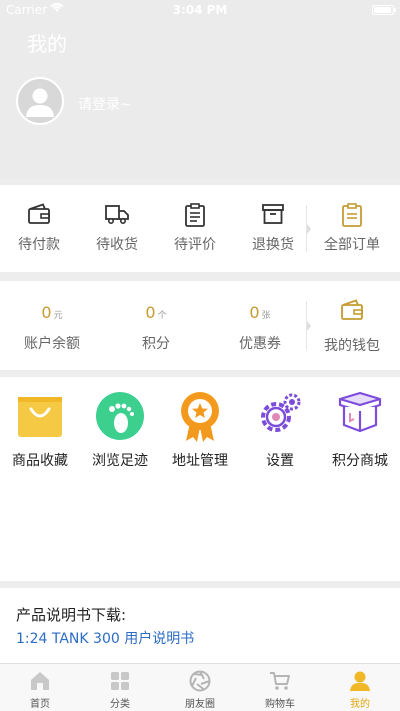  Describe the element at coordinates (117, 245) in the screenshot. I see `order-label: 待收货` at that location.